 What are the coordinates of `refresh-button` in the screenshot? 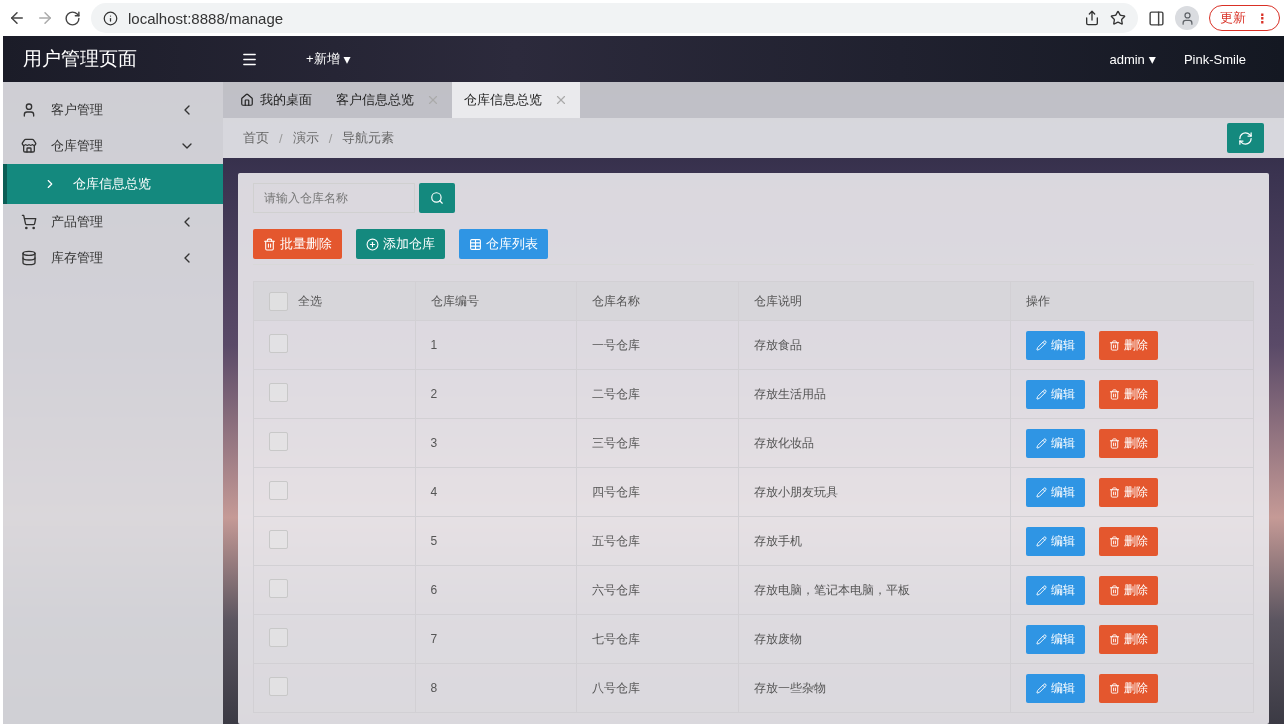 It's located at (1245, 138).